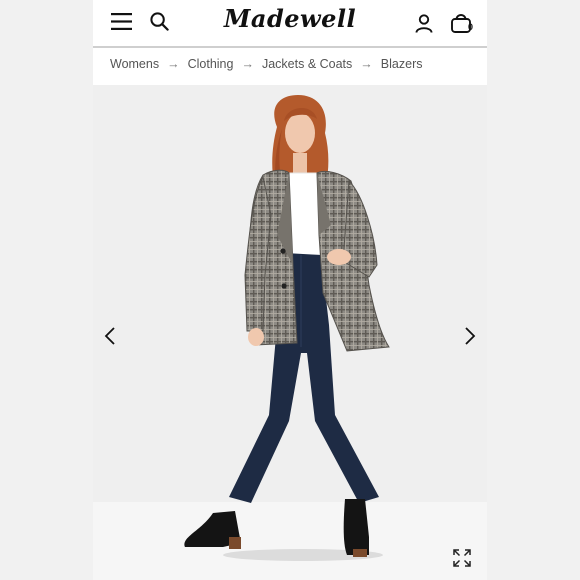 The width and height of the screenshot is (580, 580). What do you see at coordinates (307, 64) in the screenshot?
I see `breadcrumb-item-jackets-coats: Jackets & Coats` at bounding box center [307, 64].